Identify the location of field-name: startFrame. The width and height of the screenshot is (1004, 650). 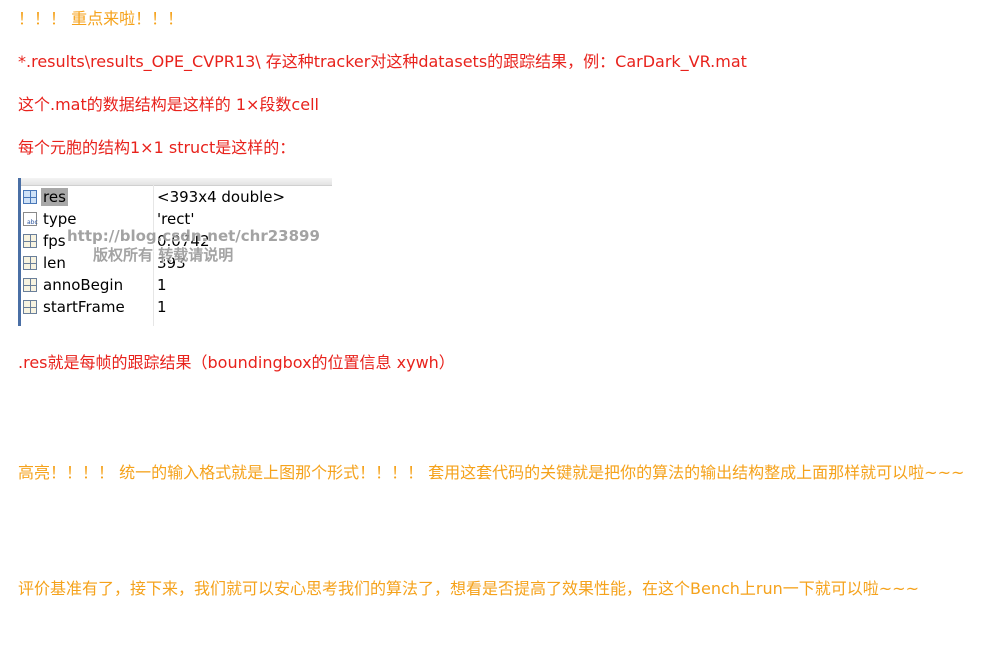
(84, 307).